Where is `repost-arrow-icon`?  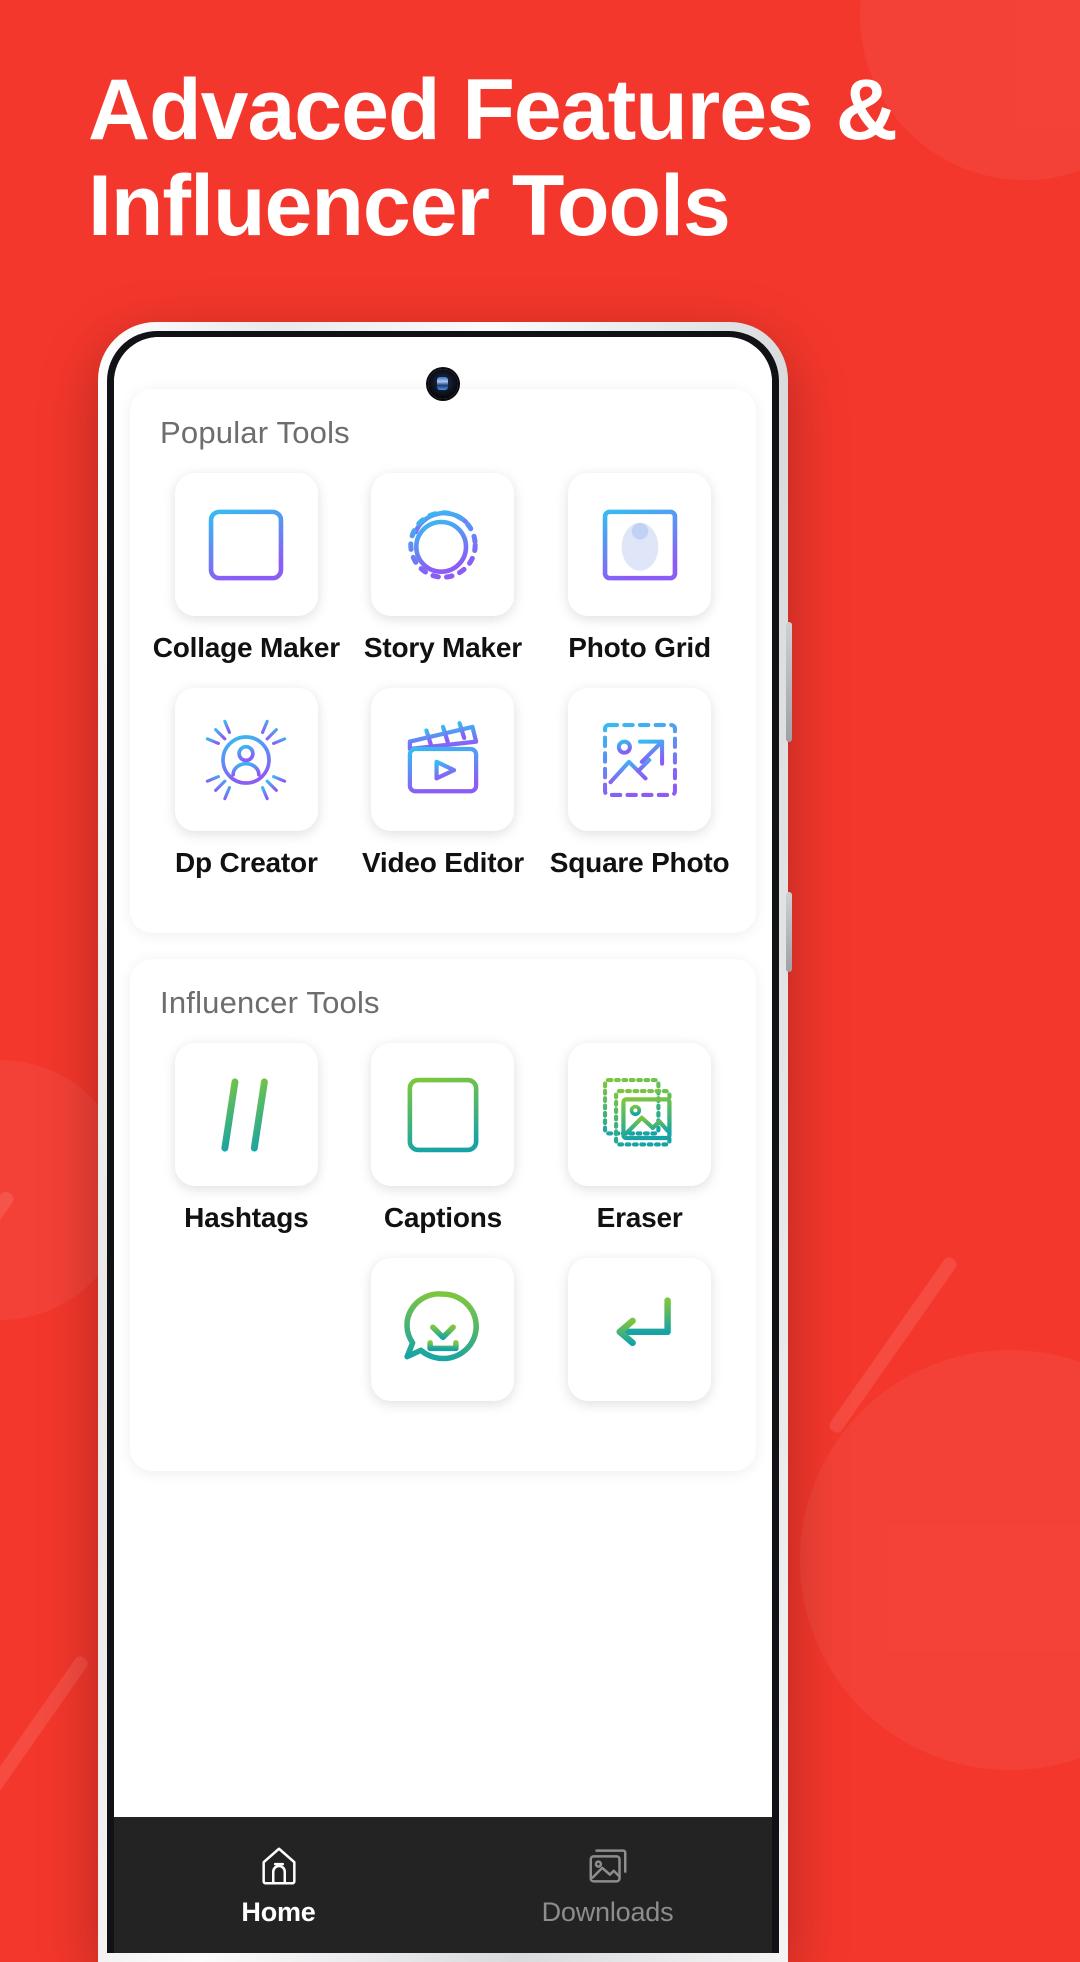
repost-arrow-icon is located at coordinates (639, 1332).